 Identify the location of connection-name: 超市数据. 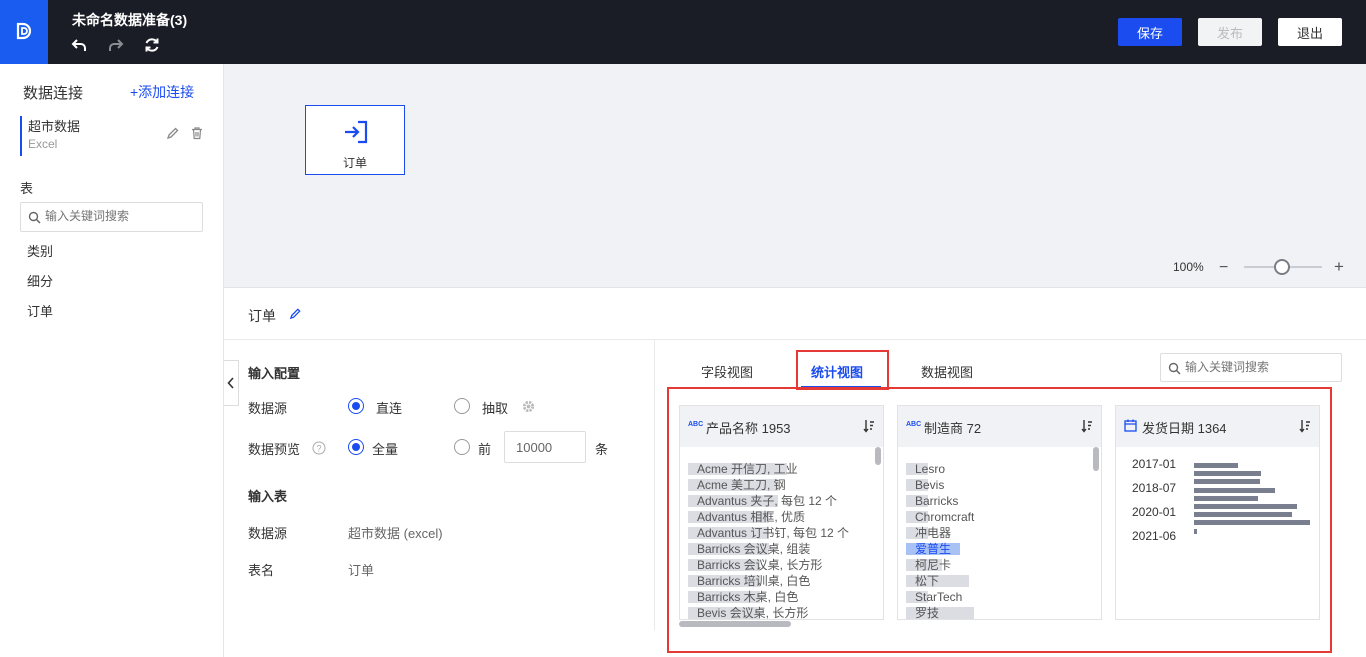
(54, 126).